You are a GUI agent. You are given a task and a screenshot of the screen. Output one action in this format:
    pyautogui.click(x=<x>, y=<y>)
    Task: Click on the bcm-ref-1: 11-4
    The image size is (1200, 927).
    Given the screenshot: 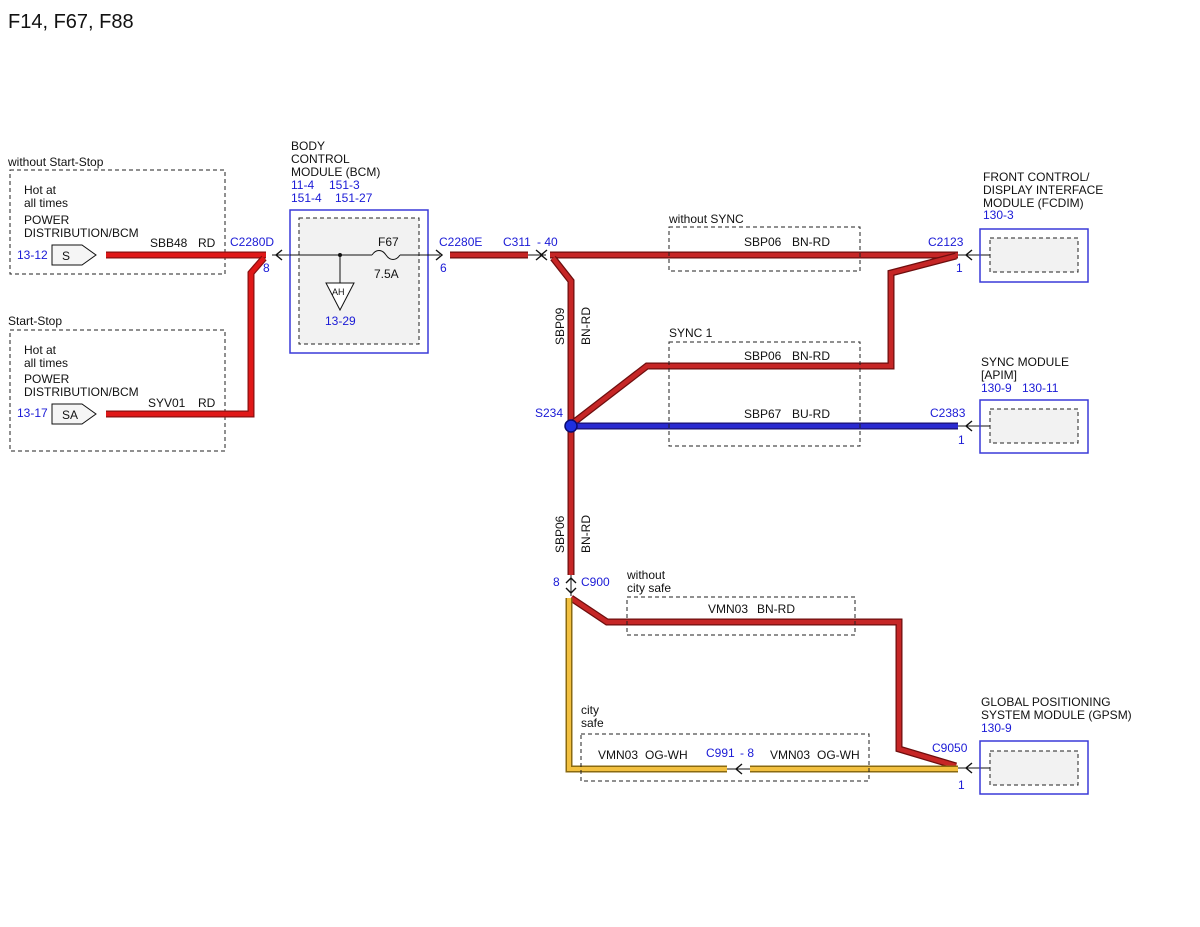 What is the action you would take?
    pyautogui.click(x=302, y=185)
    